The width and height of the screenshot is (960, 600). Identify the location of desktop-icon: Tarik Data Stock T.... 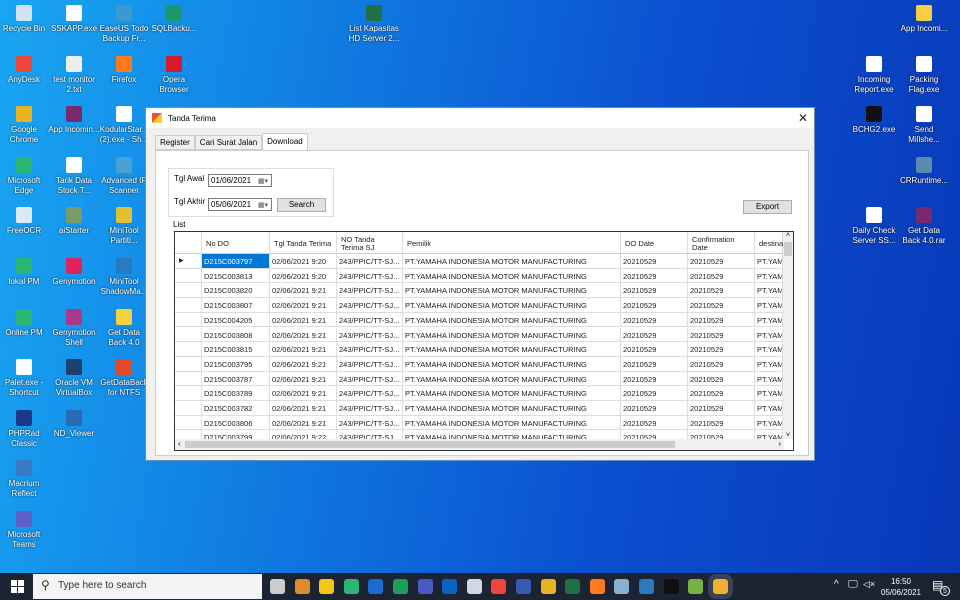
(74, 174).